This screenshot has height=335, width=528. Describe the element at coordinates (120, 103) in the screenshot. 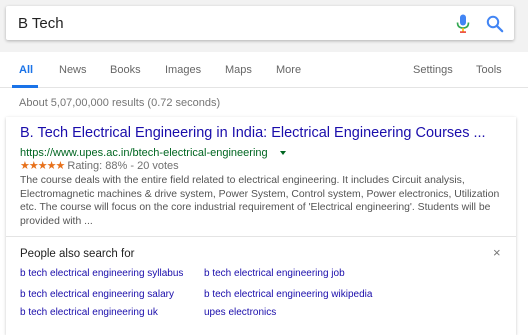

I see `result-stats: About 5,07,00,000 results (0.72 seconds)` at that location.